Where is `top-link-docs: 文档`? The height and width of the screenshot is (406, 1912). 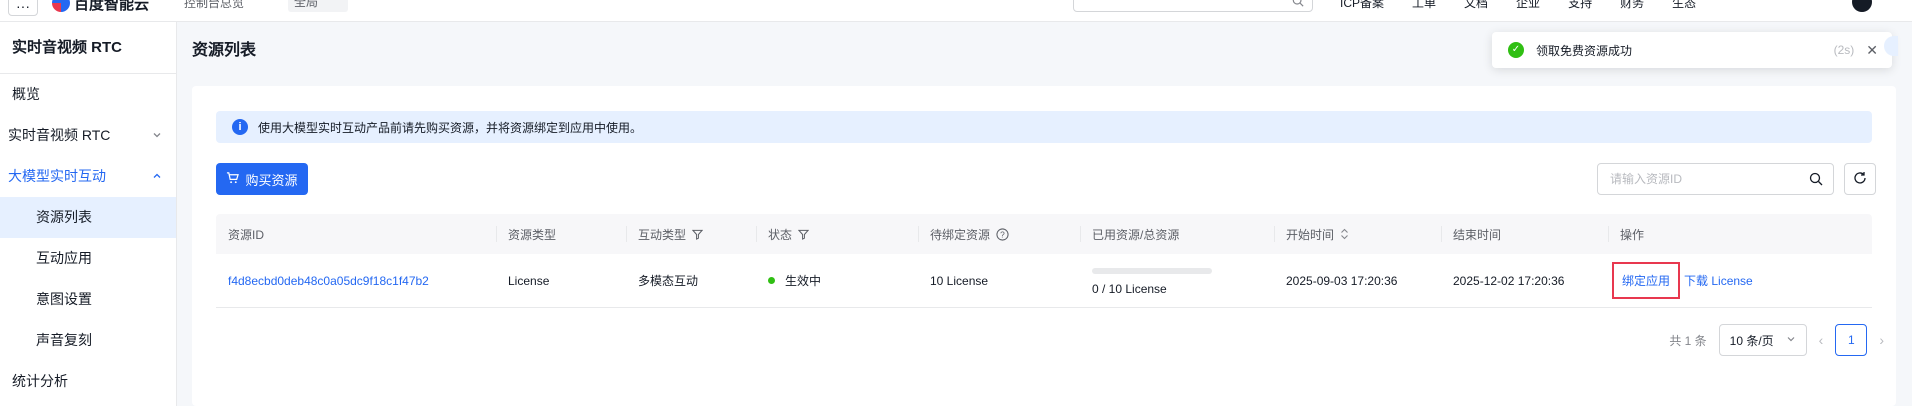 top-link-docs: 文档 is located at coordinates (1476, 5).